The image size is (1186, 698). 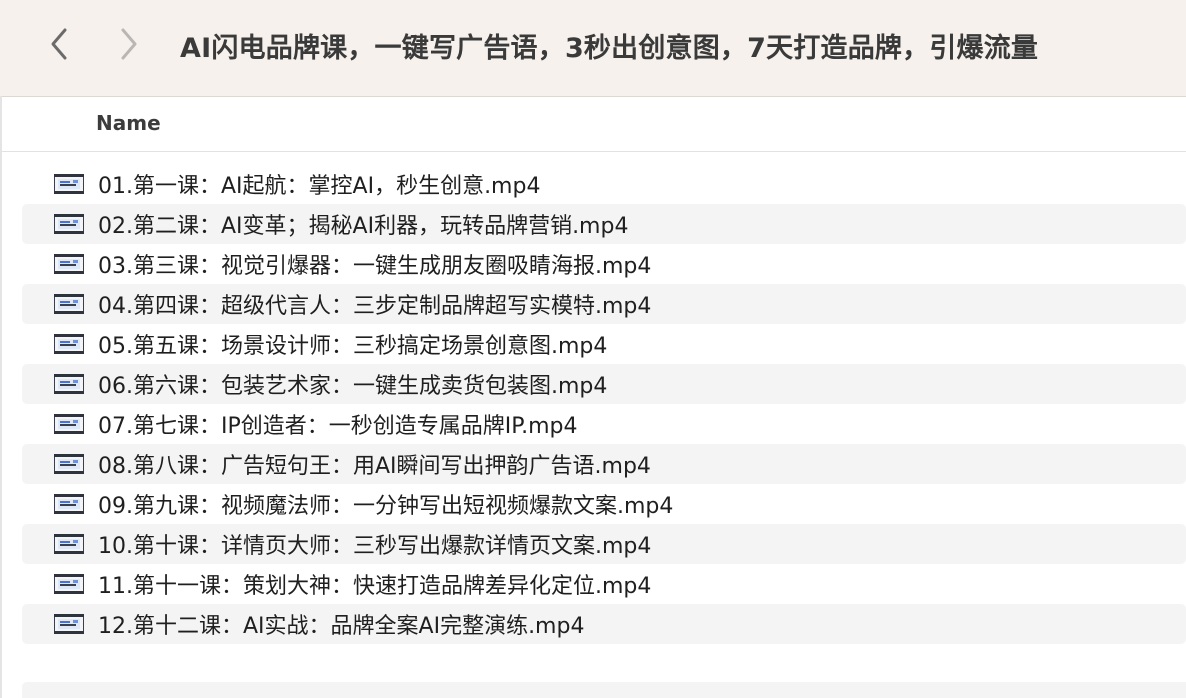 What do you see at coordinates (353, 386) in the screenshot?
I see `file-name: 06.第六课：包装艺术家：一键生成卖货包装图.mp4` at bounding box center [353, 386].